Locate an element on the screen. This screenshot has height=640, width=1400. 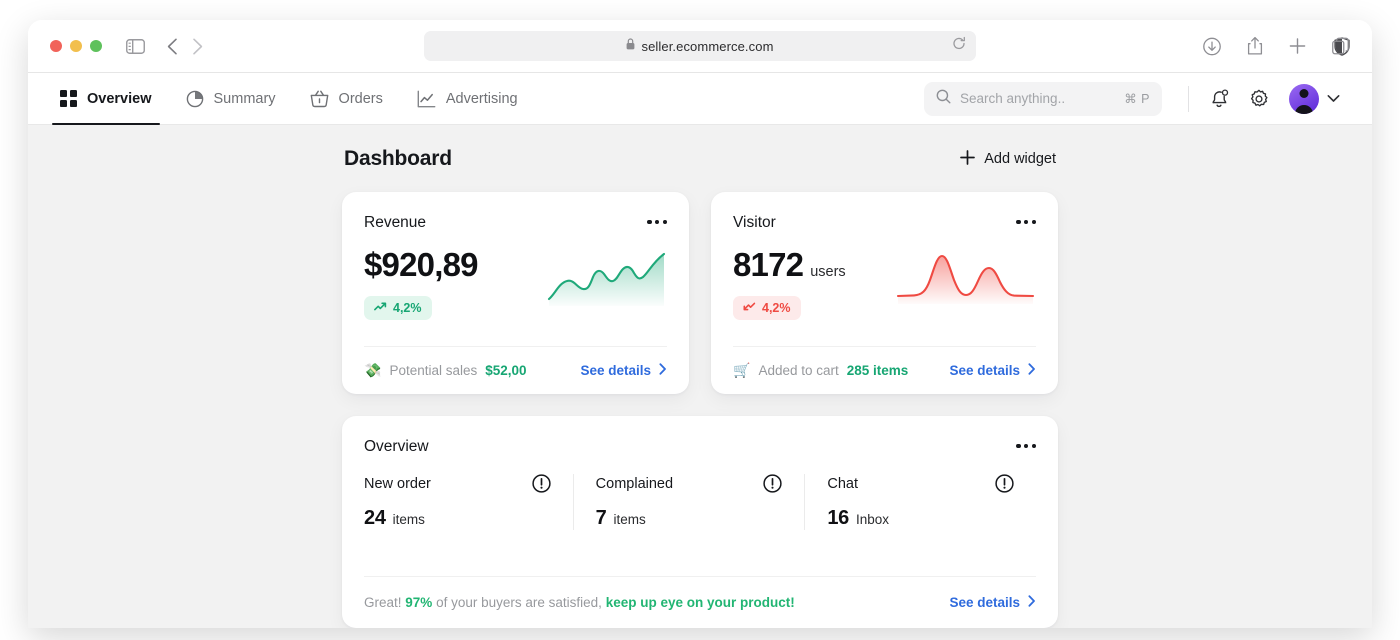
add-widget-label: Add widget is located at coordinates (1020, 159).